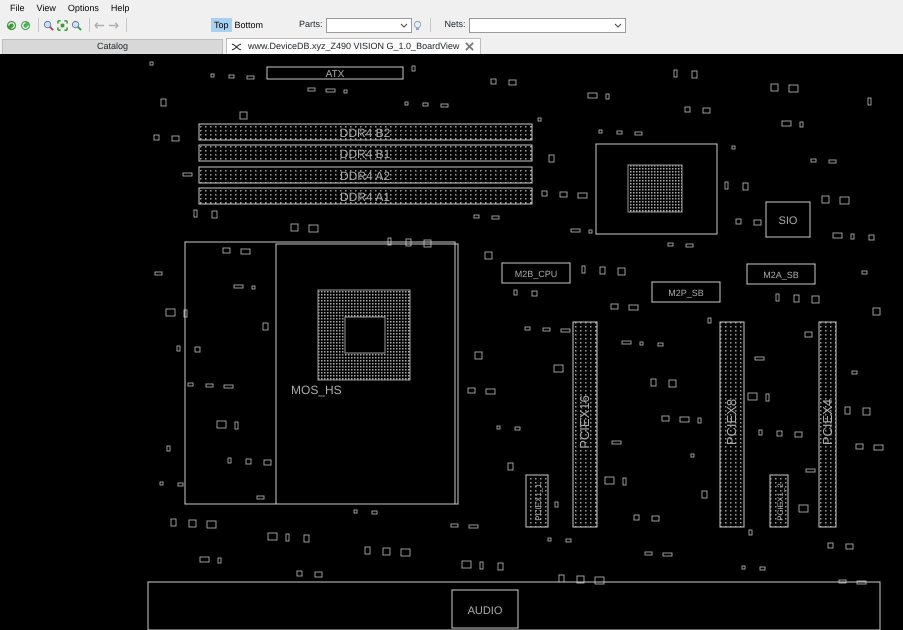 Image resolution: width=903 pixels, height=630 pixels. Describe the element at coordinates (417, 25) in the screenshot. I see `light-bulb-icon` at that location.